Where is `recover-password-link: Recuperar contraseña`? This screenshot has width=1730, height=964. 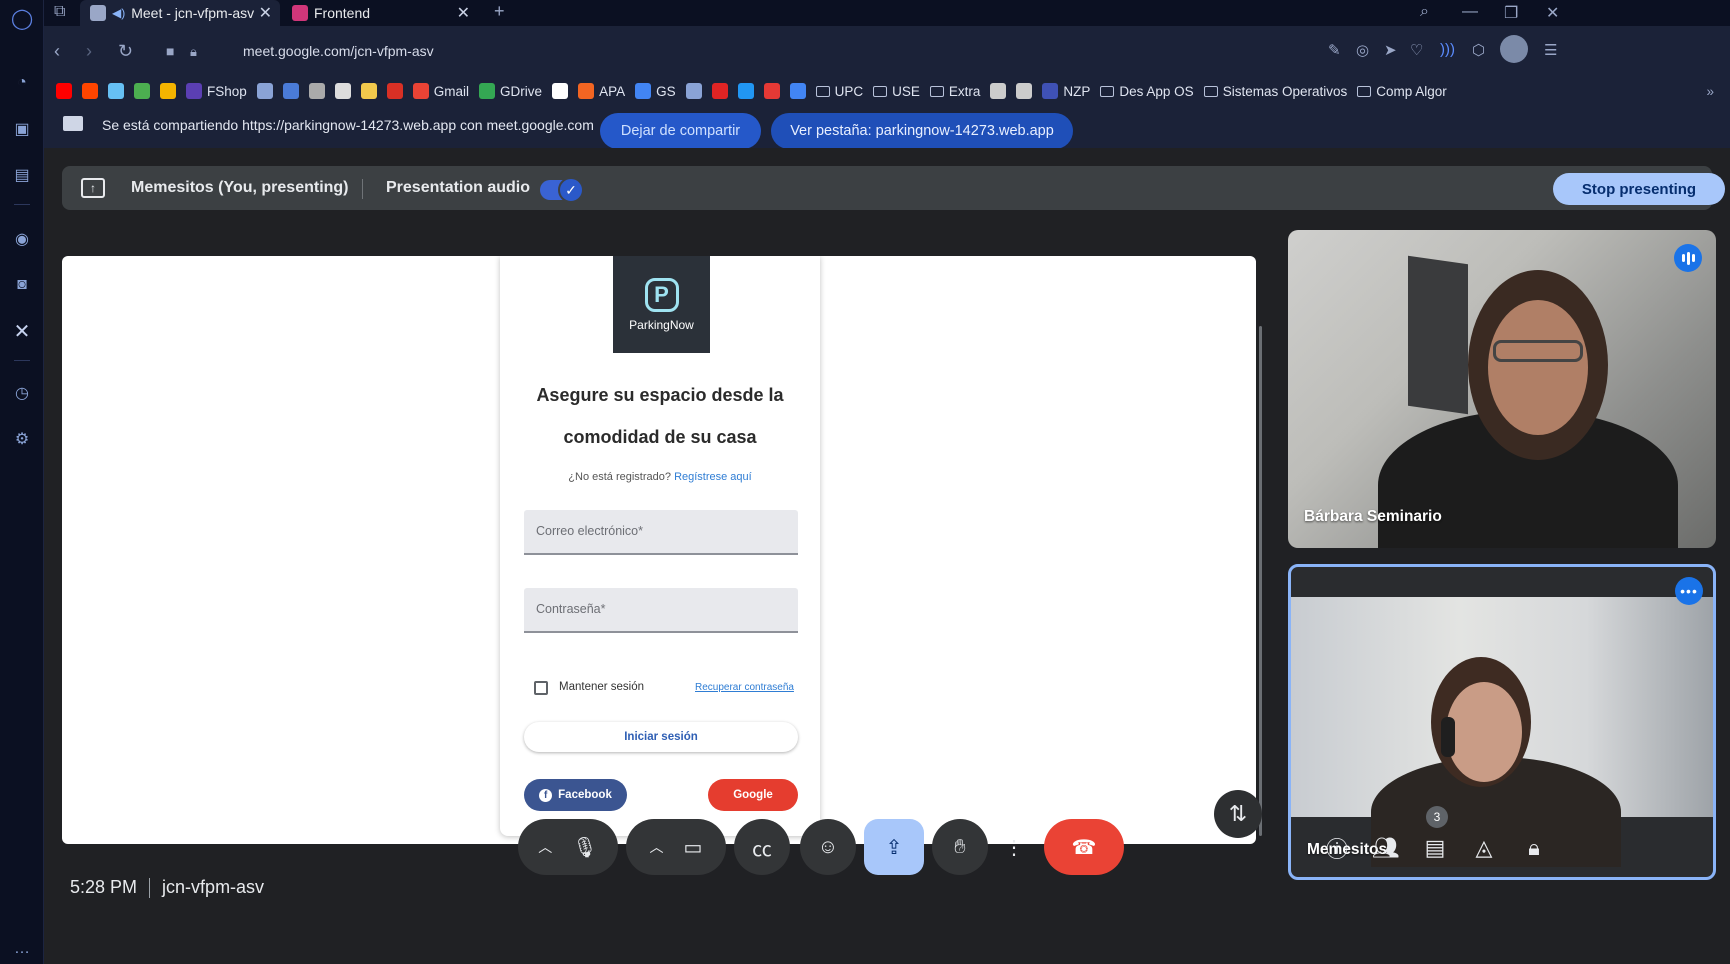 recover-password-link: Recuperar contraseña is located at coordinates (744, 687).